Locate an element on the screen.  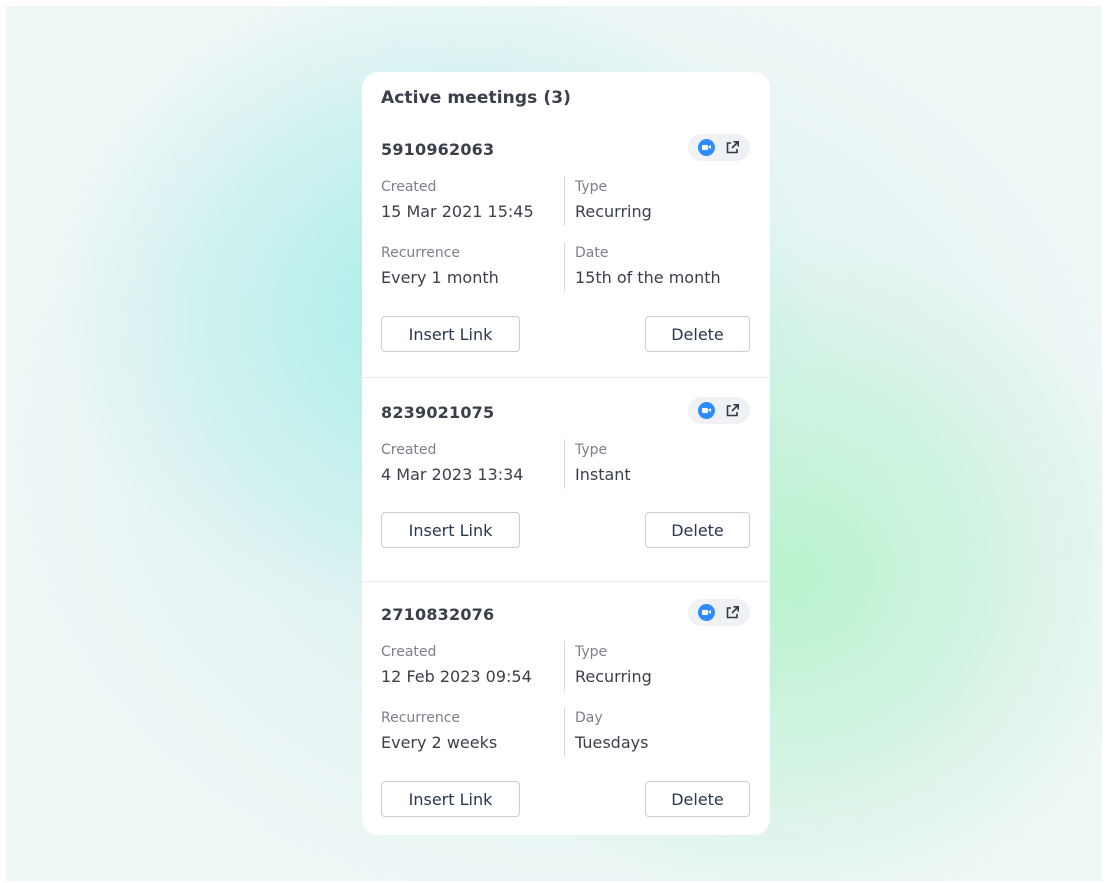
created-field: Created 15 Mar 2021 15:45 is located at coordinates (457, 200).